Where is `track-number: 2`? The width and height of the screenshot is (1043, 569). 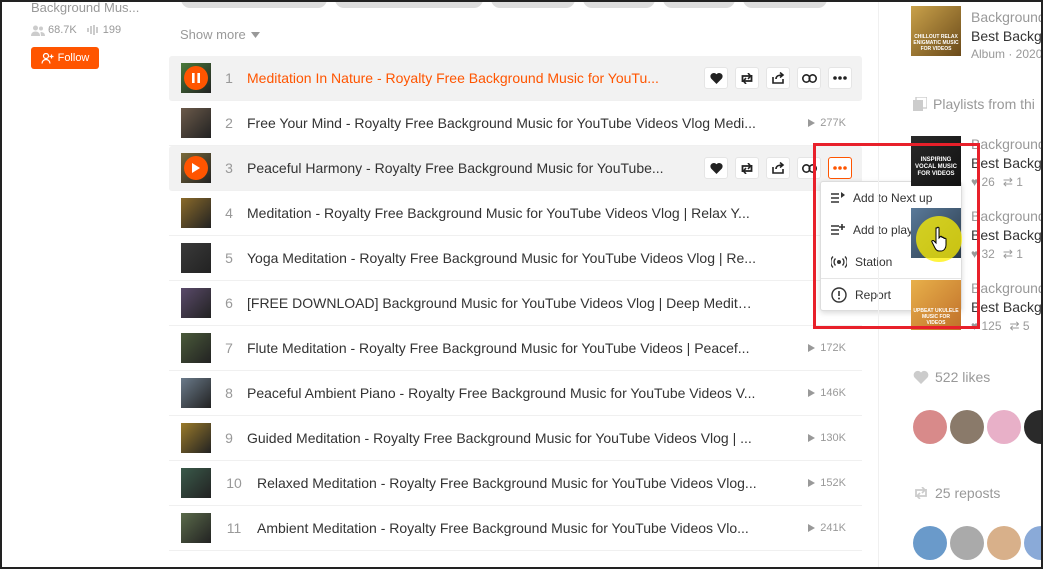
track-number: 2 is located at coordinates (229, 123).